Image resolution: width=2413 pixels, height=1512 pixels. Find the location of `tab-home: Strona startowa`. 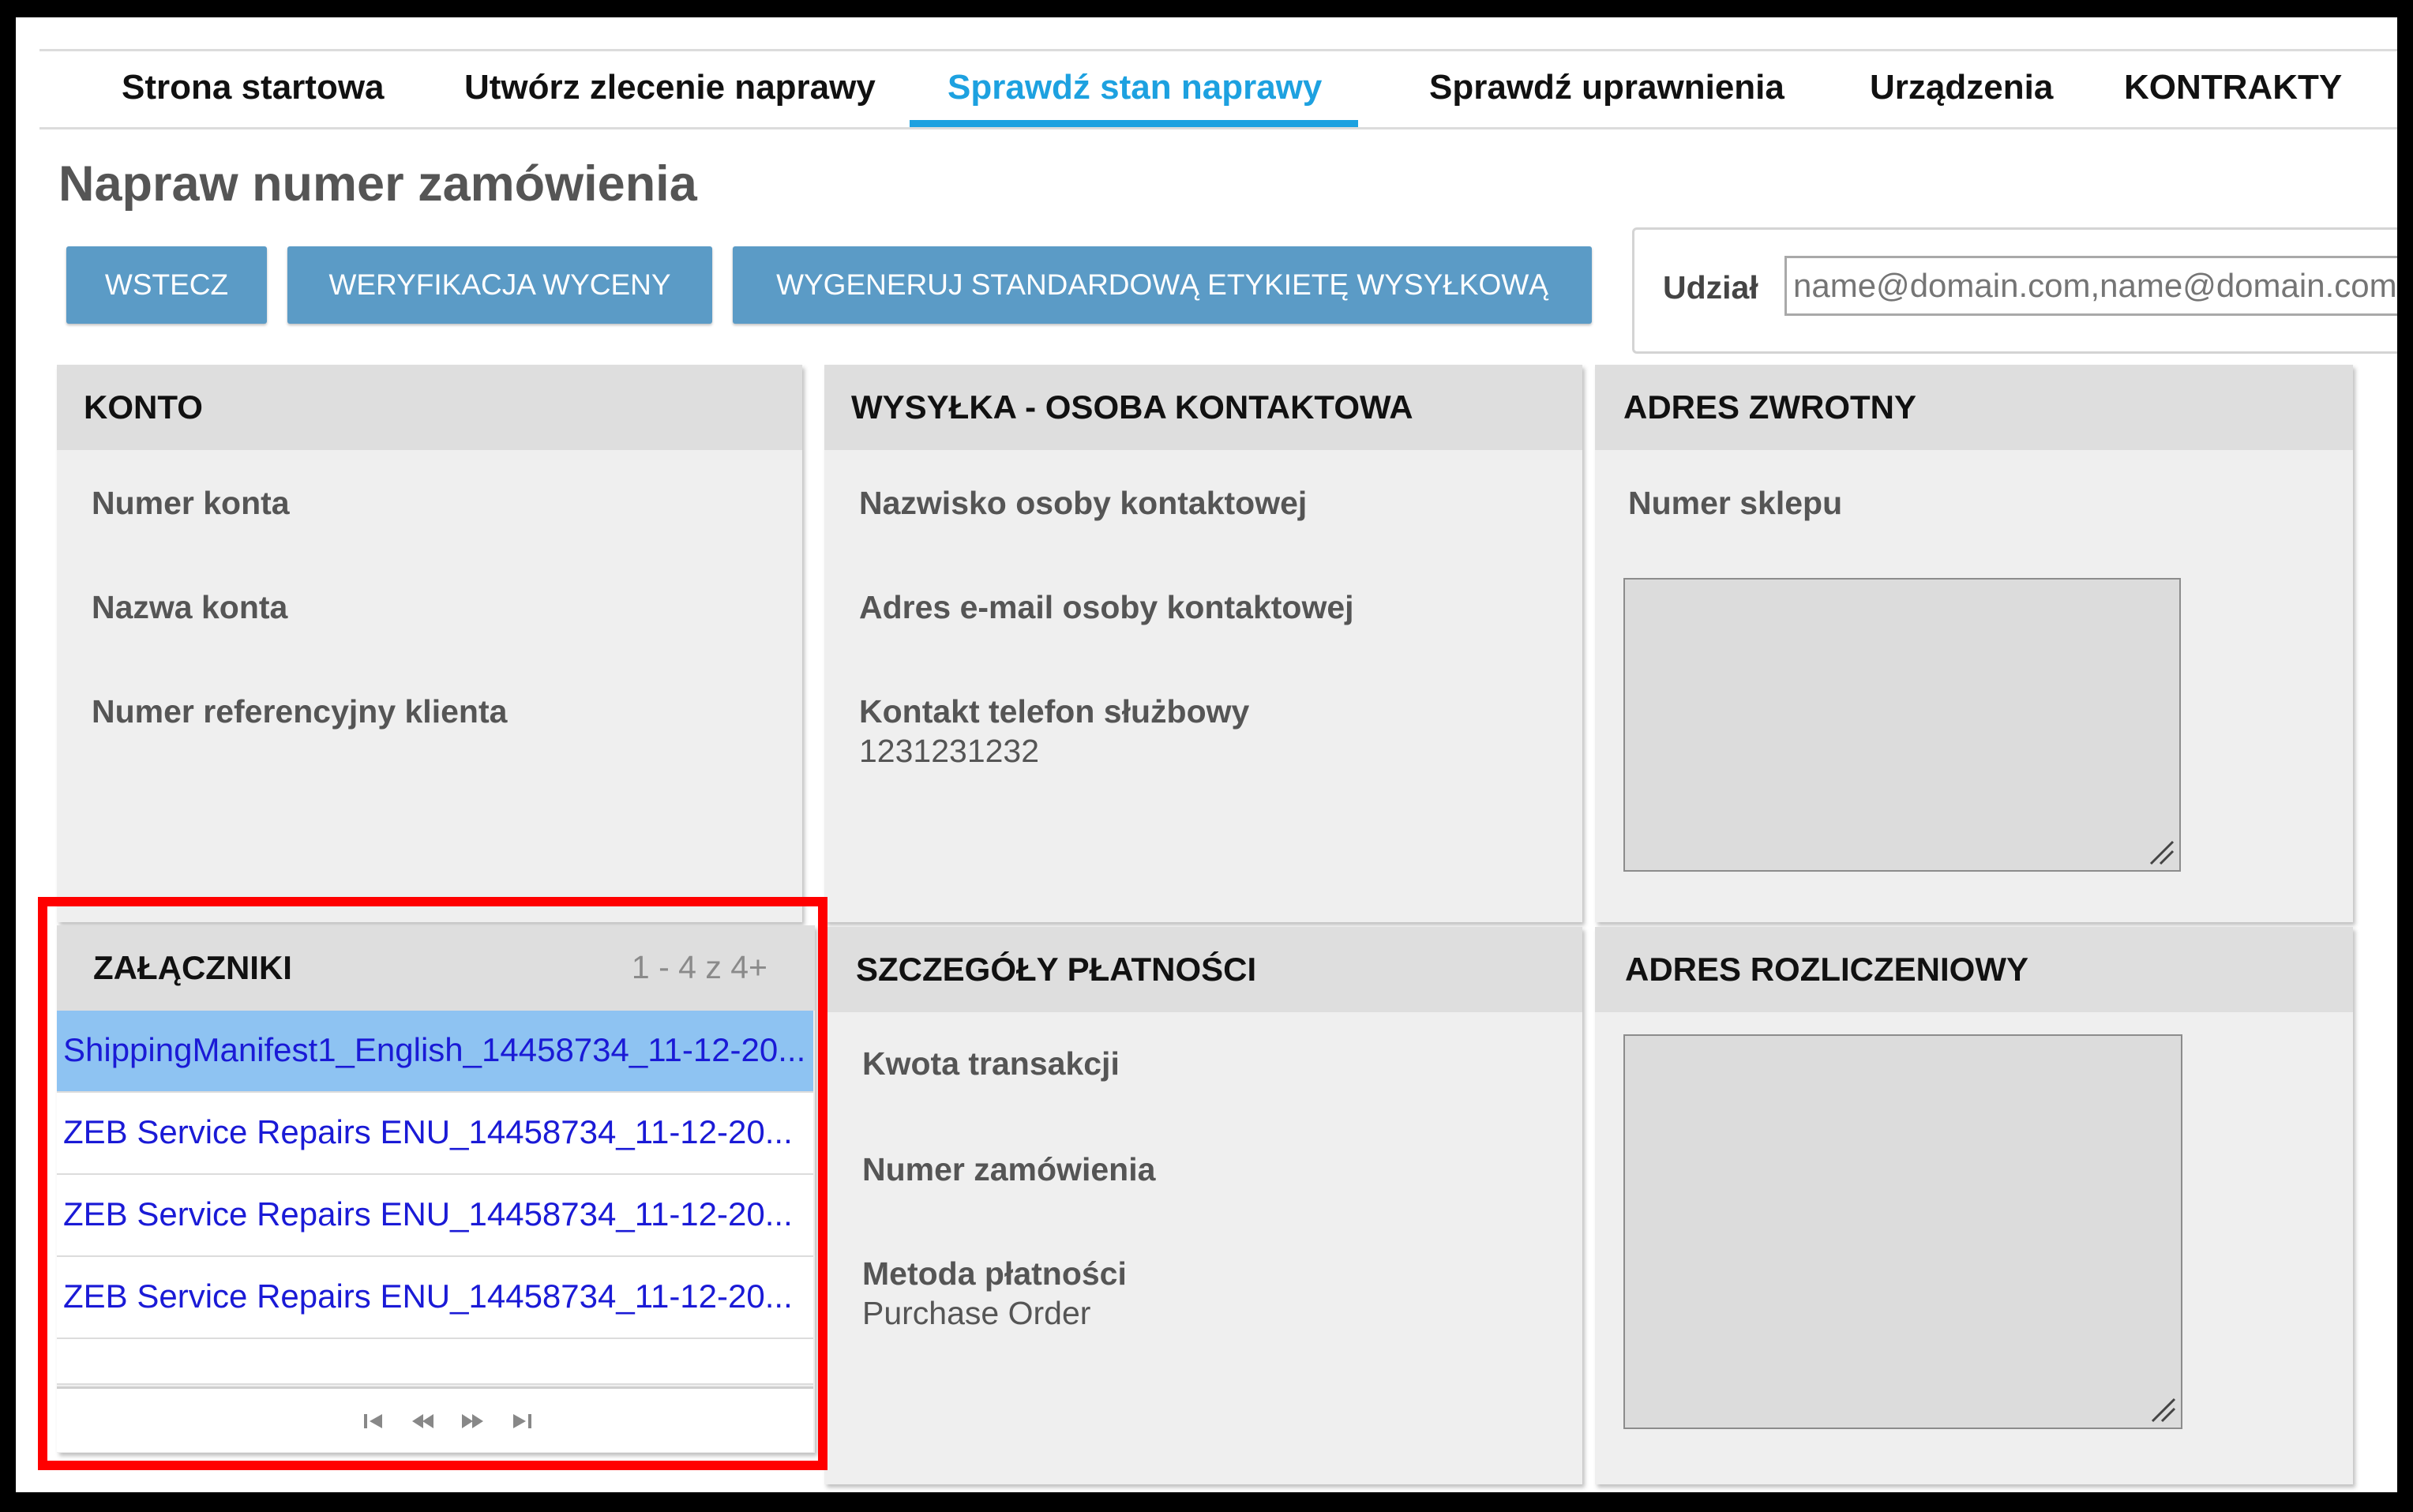

tab-home: Strona startowa is located at coordinates (254, 89).